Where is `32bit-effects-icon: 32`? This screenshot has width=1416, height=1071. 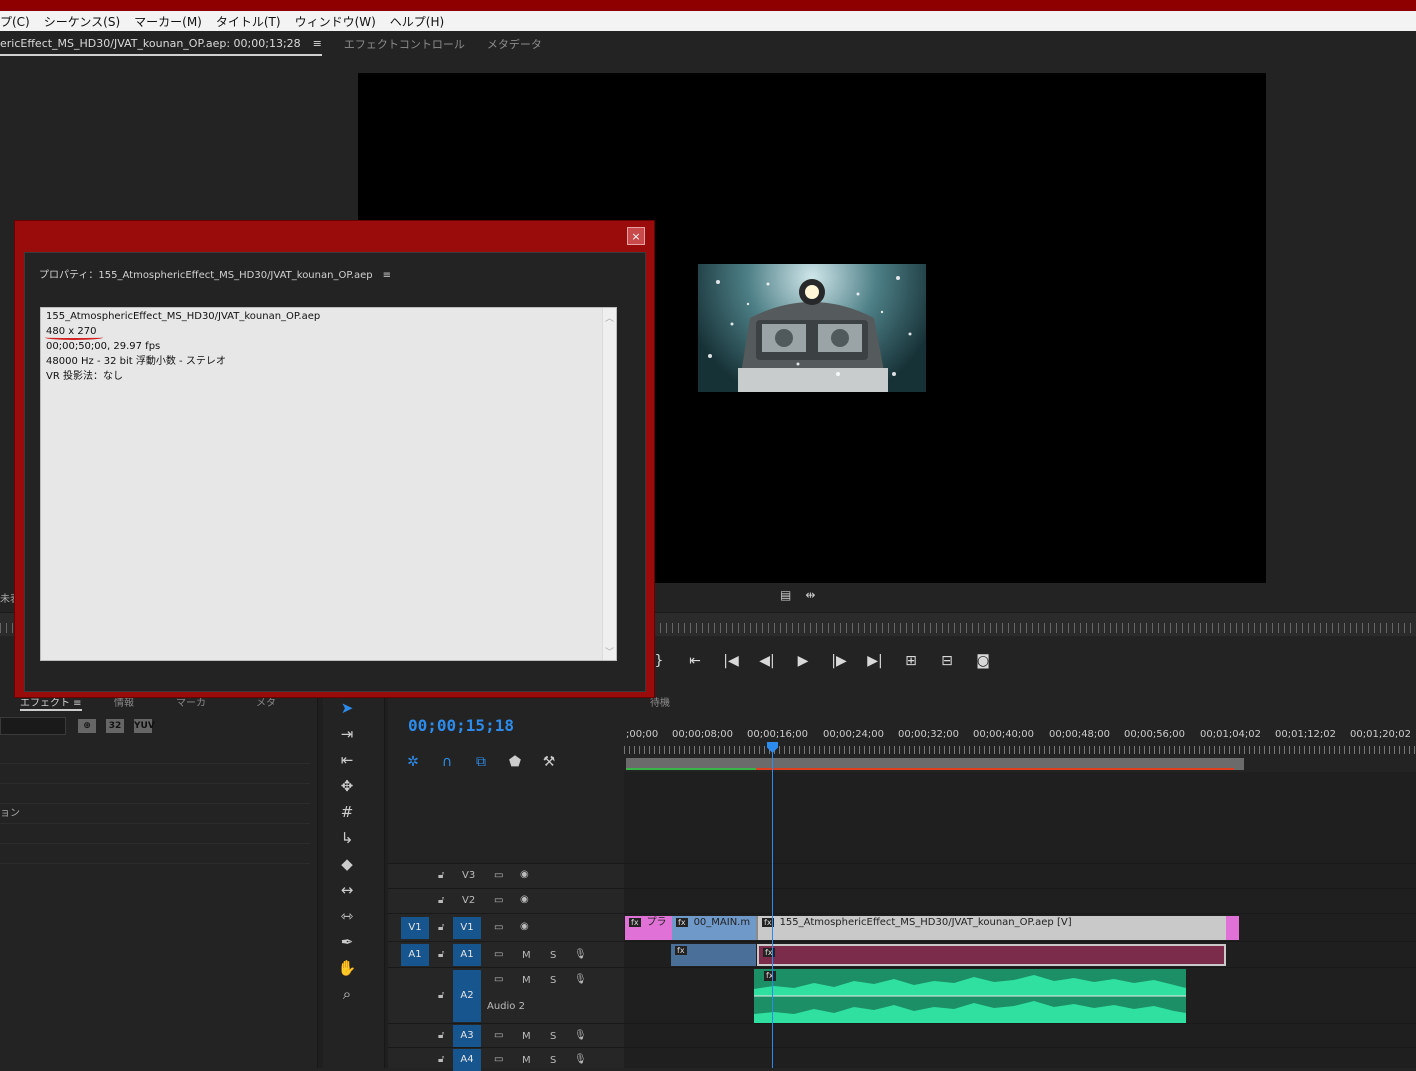
32bit-effects-icon: 32 is located at coordinates (115, 726).